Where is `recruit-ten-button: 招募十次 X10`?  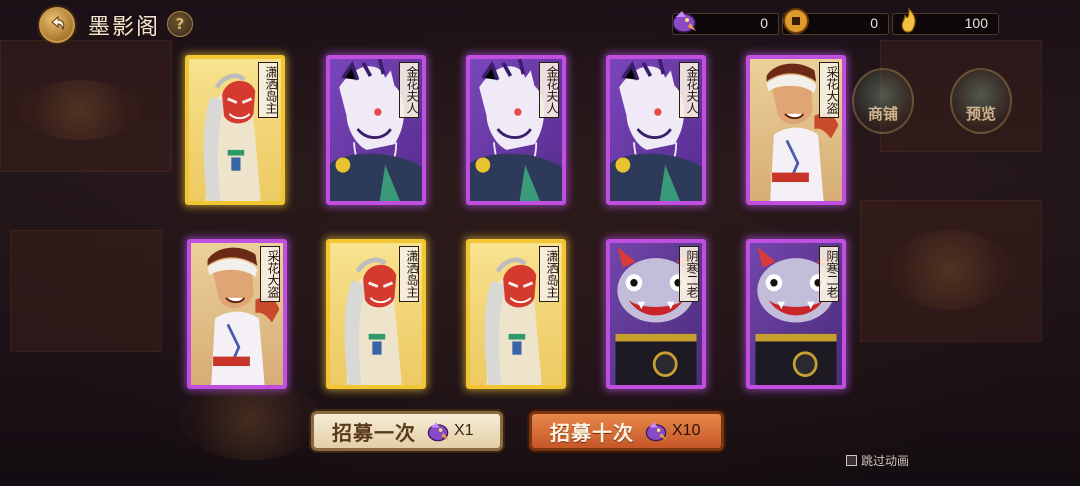
recruit-ten-button: 招募十次 X10 is located at coordinates (626, 431).